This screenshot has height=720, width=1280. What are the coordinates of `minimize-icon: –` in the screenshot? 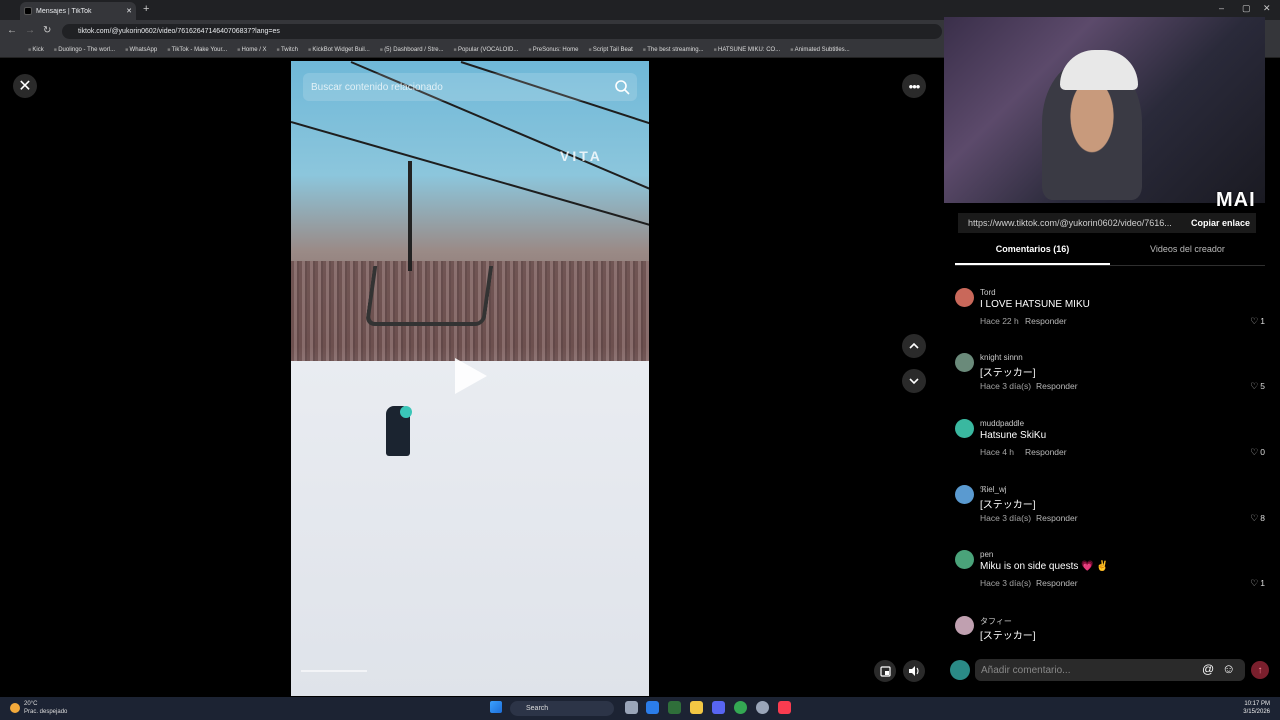 It's located at (1221, 8).